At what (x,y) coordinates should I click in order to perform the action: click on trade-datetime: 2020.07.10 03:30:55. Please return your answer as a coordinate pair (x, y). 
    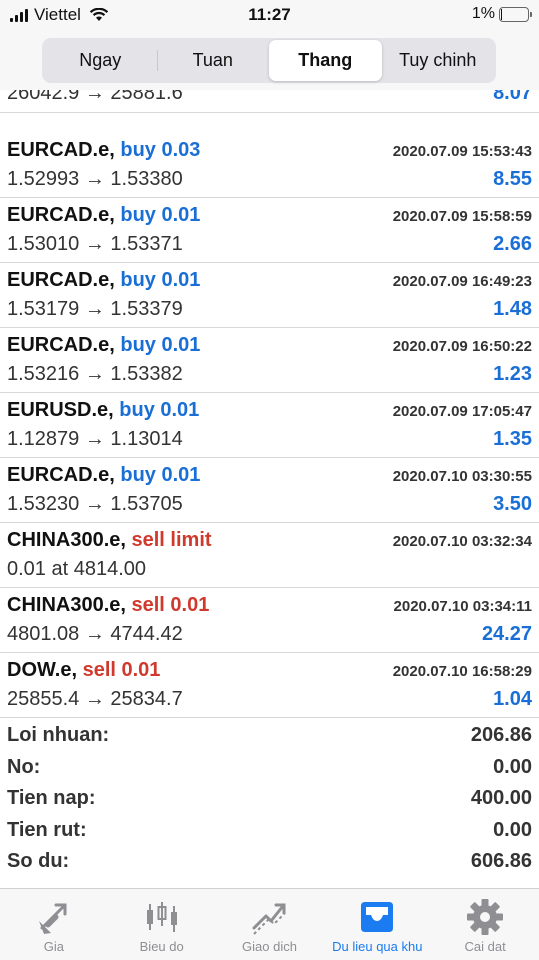
    Looking at the image, I should click on (462, 476).